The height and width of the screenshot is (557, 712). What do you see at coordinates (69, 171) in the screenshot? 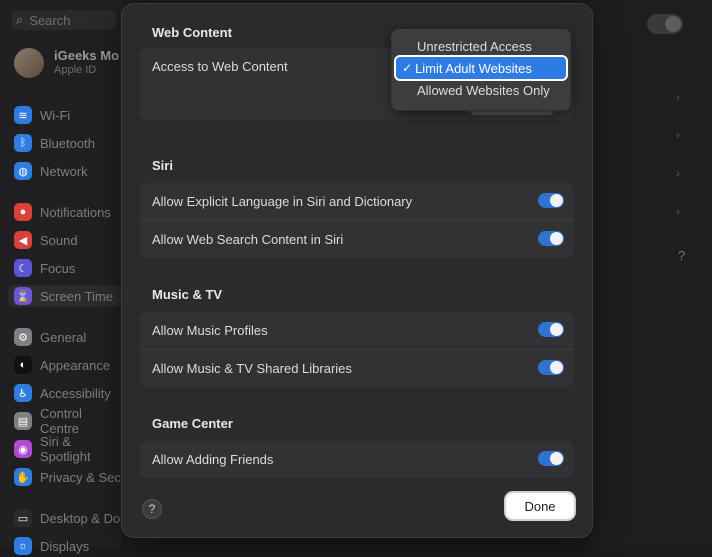
I see `sidebar-item-network: ◍ Network` at bounding box center [69, 171].